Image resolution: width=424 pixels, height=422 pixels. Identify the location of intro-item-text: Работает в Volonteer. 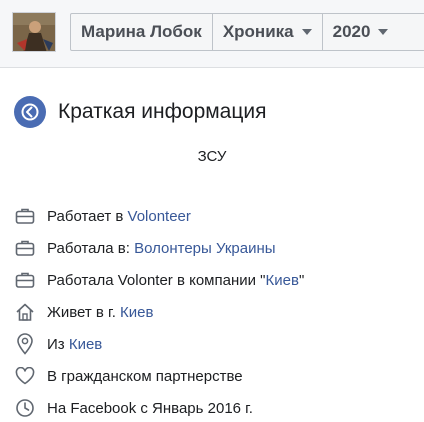
(119, 216).